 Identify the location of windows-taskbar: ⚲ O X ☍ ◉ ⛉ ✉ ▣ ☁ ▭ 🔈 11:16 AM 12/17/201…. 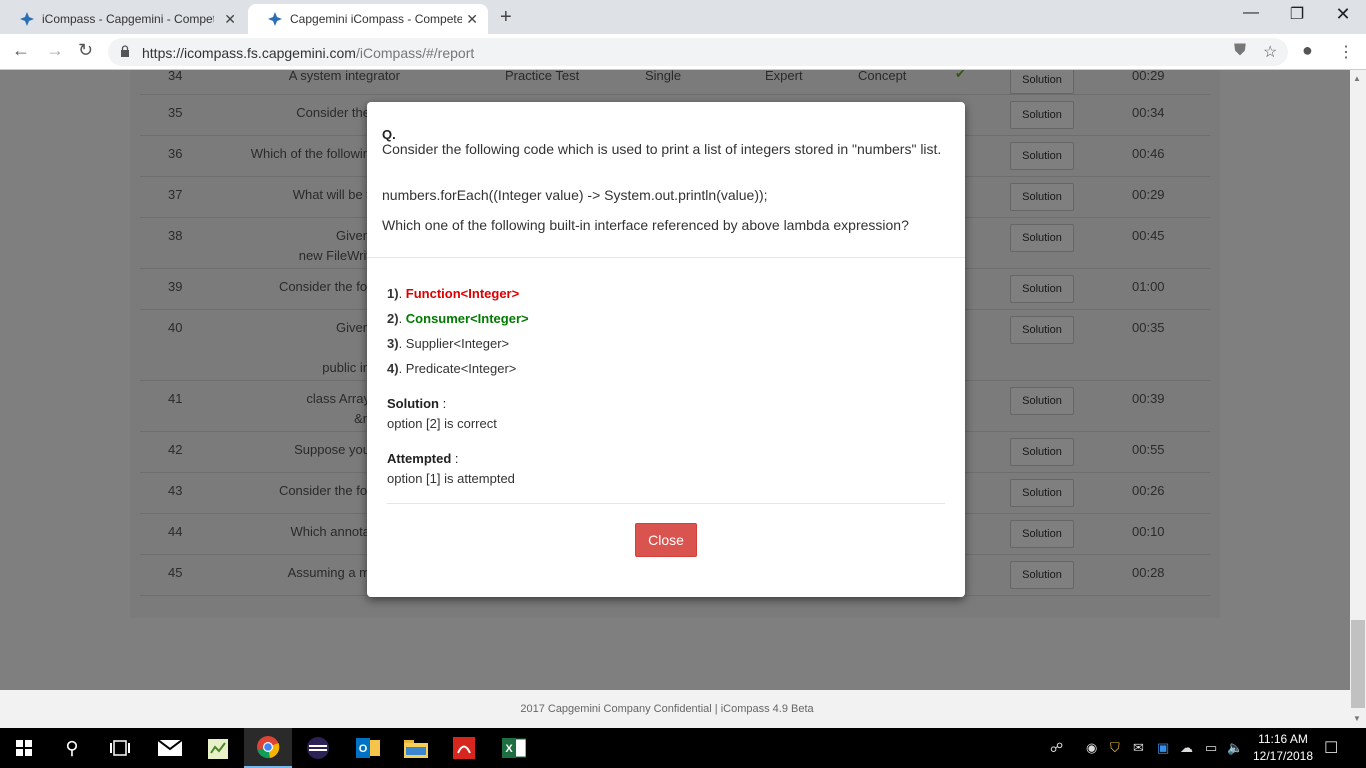
(683, 748).